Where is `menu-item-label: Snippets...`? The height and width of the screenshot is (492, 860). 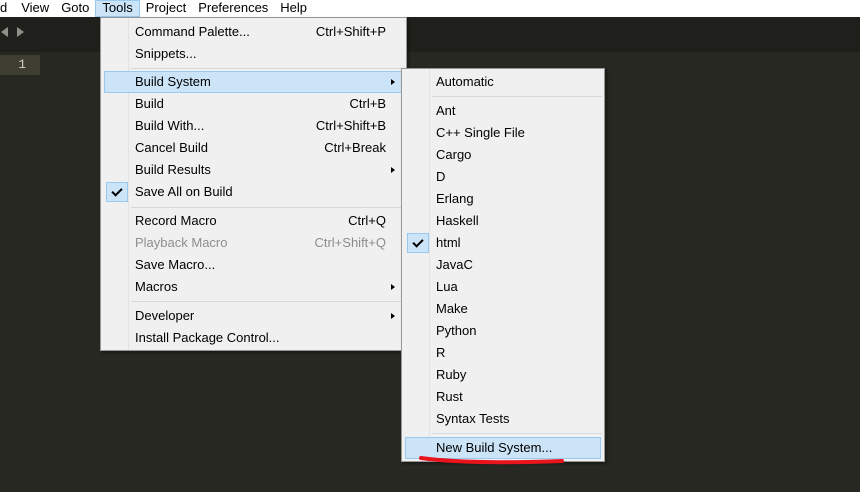 menu-item-label: Snippets... is located at coordinates (166, 53).